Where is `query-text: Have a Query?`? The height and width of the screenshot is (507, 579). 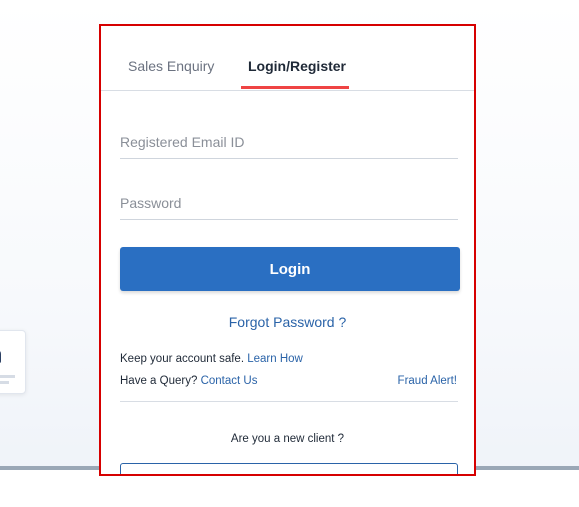 query-text: Have a Query? is located at coordinates (159, 381).